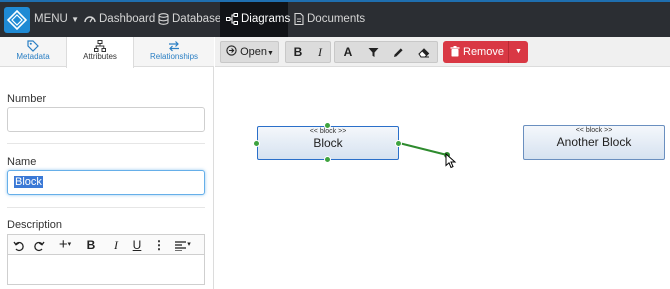 Image resolution: width=670 pixels, height=289 pixels. What do you see at coordinates (183, 245) in the screenshot?
I see `align-icon: ▾` at bounding box center [183, 245].